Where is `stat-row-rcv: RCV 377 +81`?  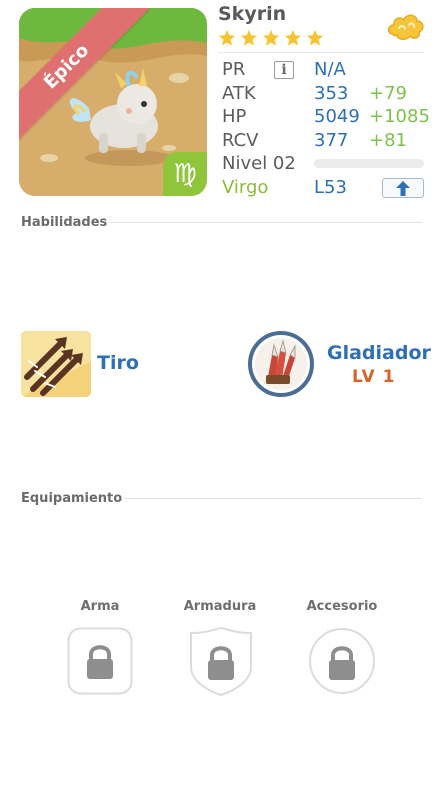 stat-row-rcv: RCV 377 +81 is located at coordinates (324, 141).